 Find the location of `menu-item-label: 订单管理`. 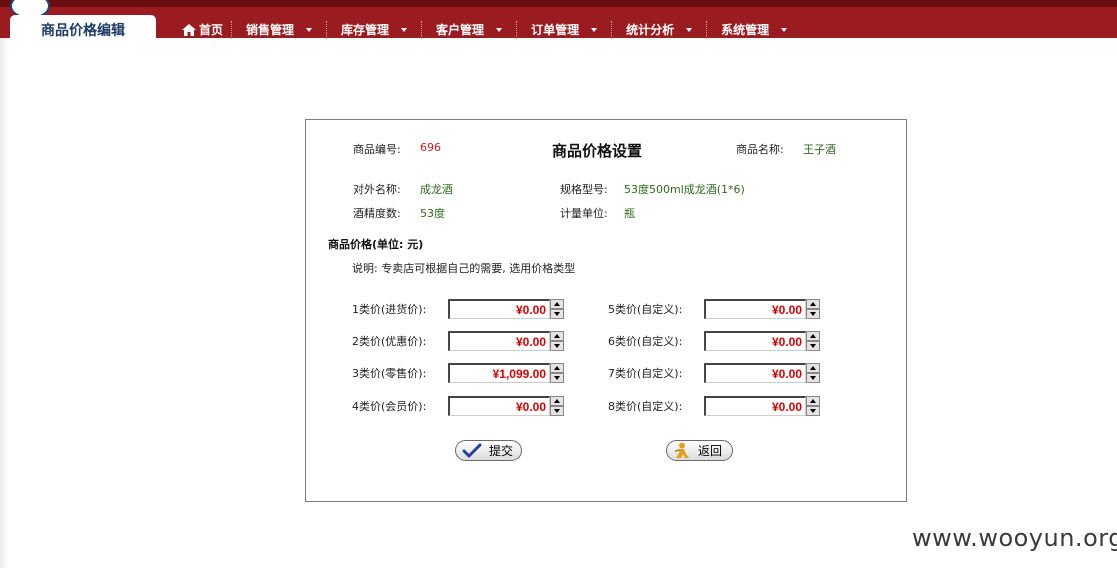

menu-item-label: 订单管理 is located at coordinates (555, 30).